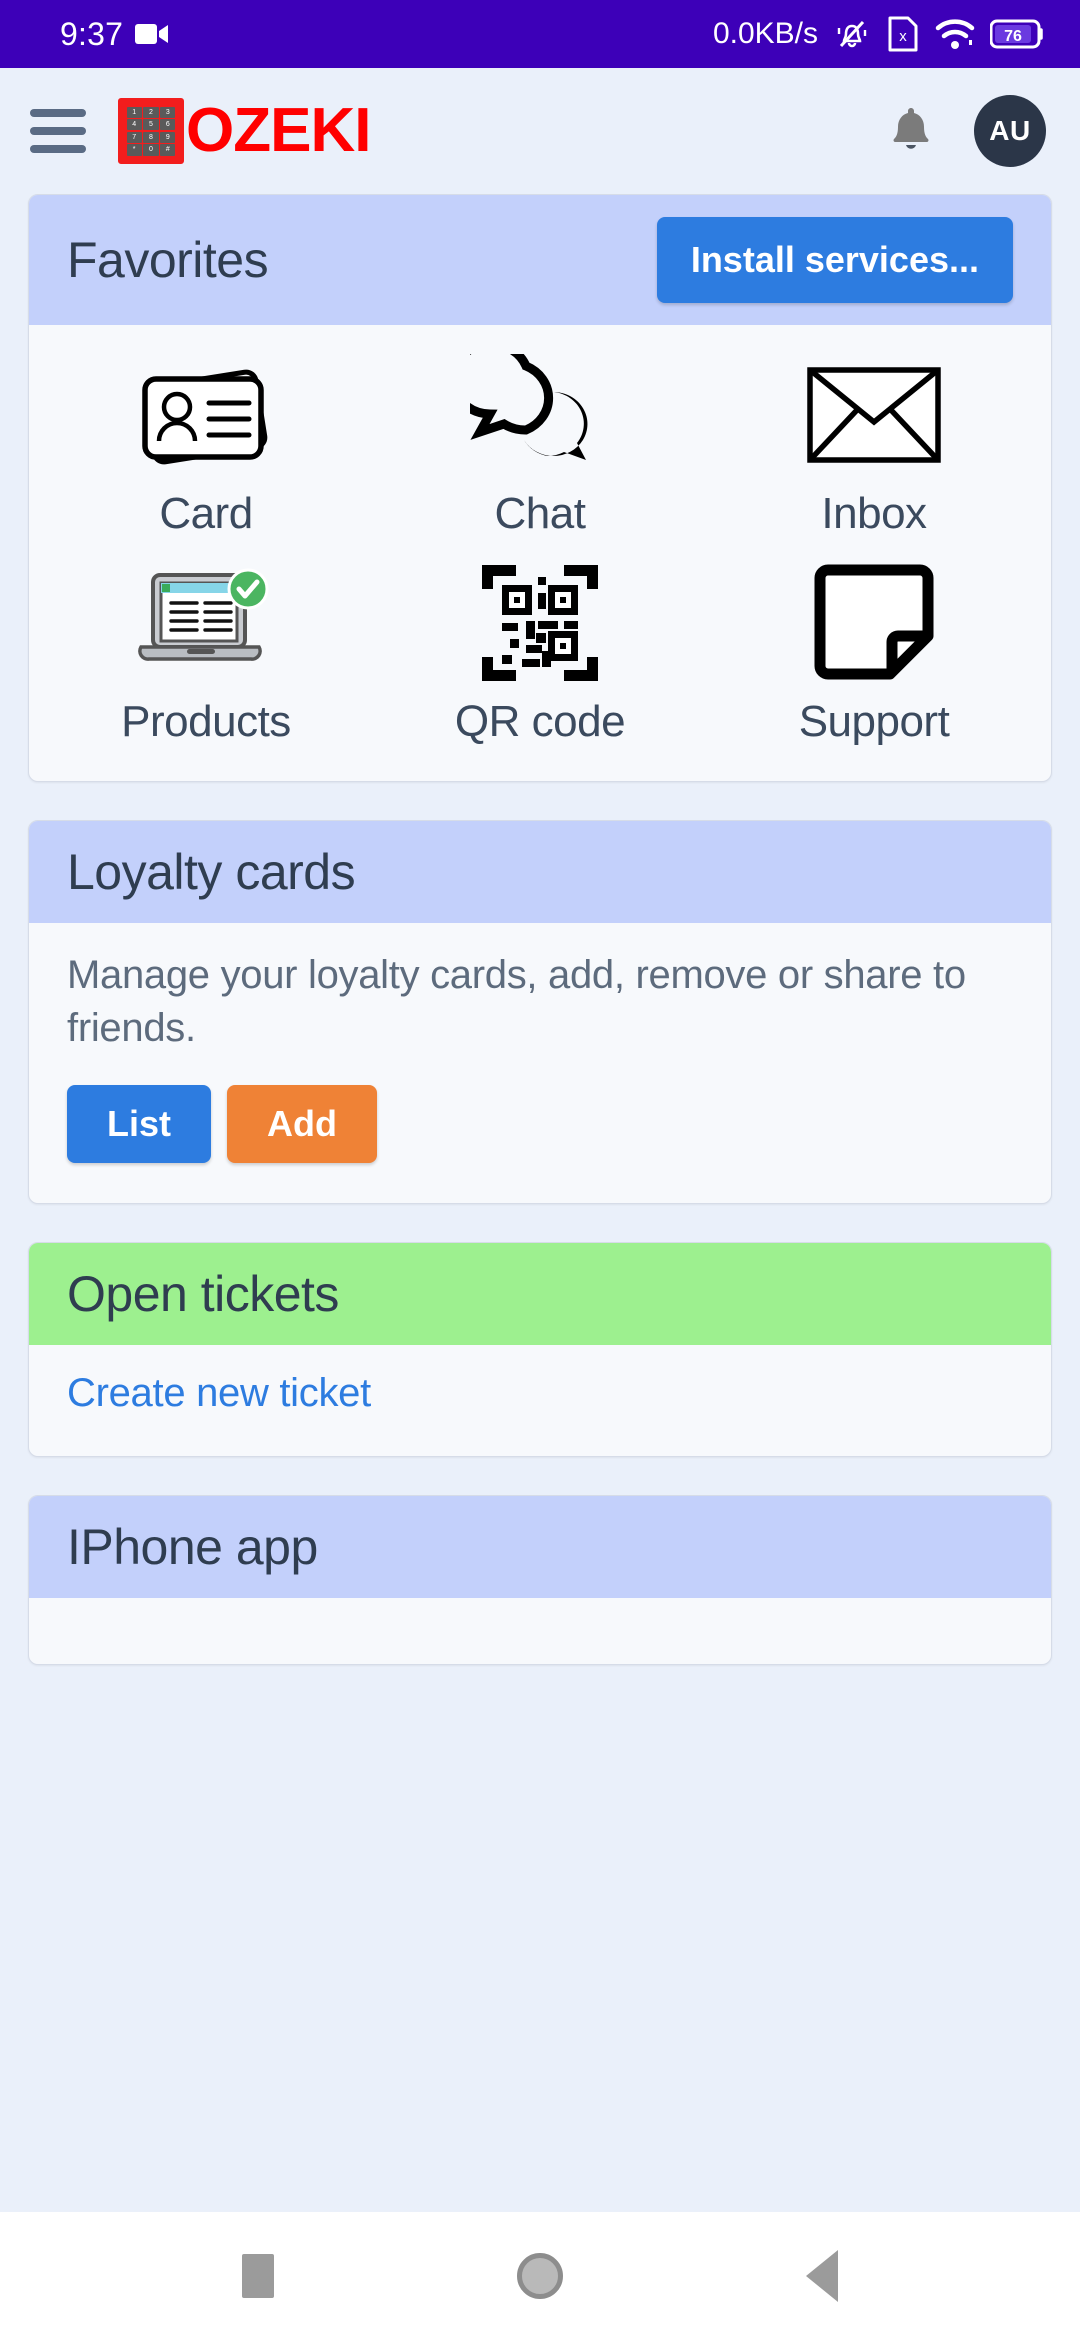 This screenshot has height=2340, width=1080. Describe the element at coordinates (168, 137) in the screenshot. I see `keypad-key: 9` at that location.